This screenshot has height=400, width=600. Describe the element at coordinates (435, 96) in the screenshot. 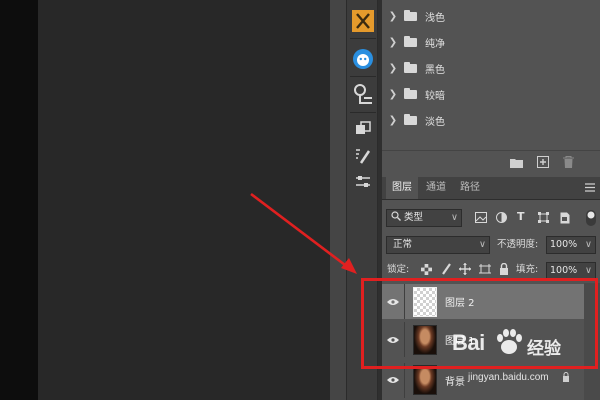

I see `folder-label: 较暗` at that location.